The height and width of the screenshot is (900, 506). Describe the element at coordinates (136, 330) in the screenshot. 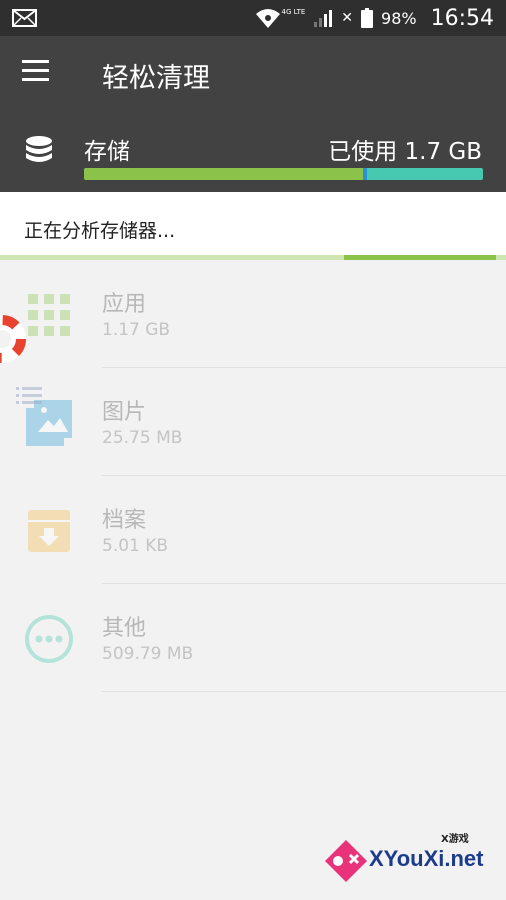

I see `category-size: 1.17 GB` at that location.